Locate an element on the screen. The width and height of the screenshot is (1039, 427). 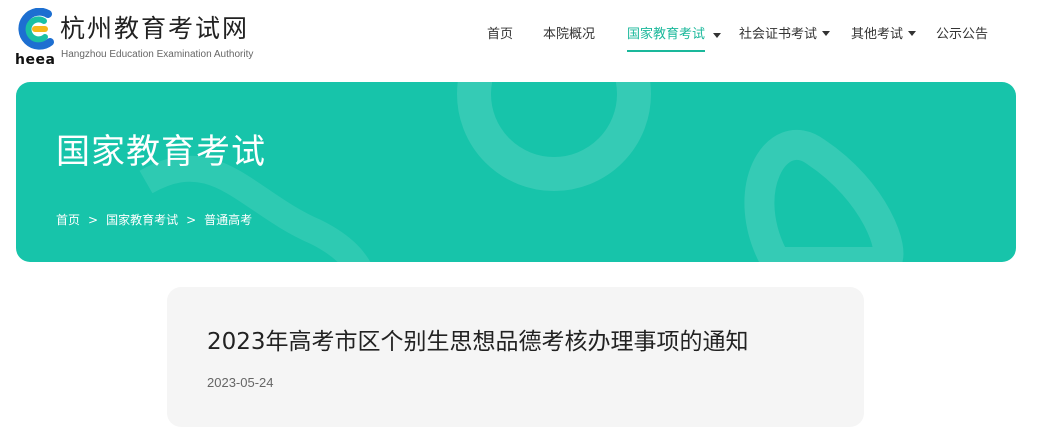
main-nav: 首页 本院概况 国家教育考试 社会证书考试 其他考试 公示公告 is located at coordinates (519, 39).